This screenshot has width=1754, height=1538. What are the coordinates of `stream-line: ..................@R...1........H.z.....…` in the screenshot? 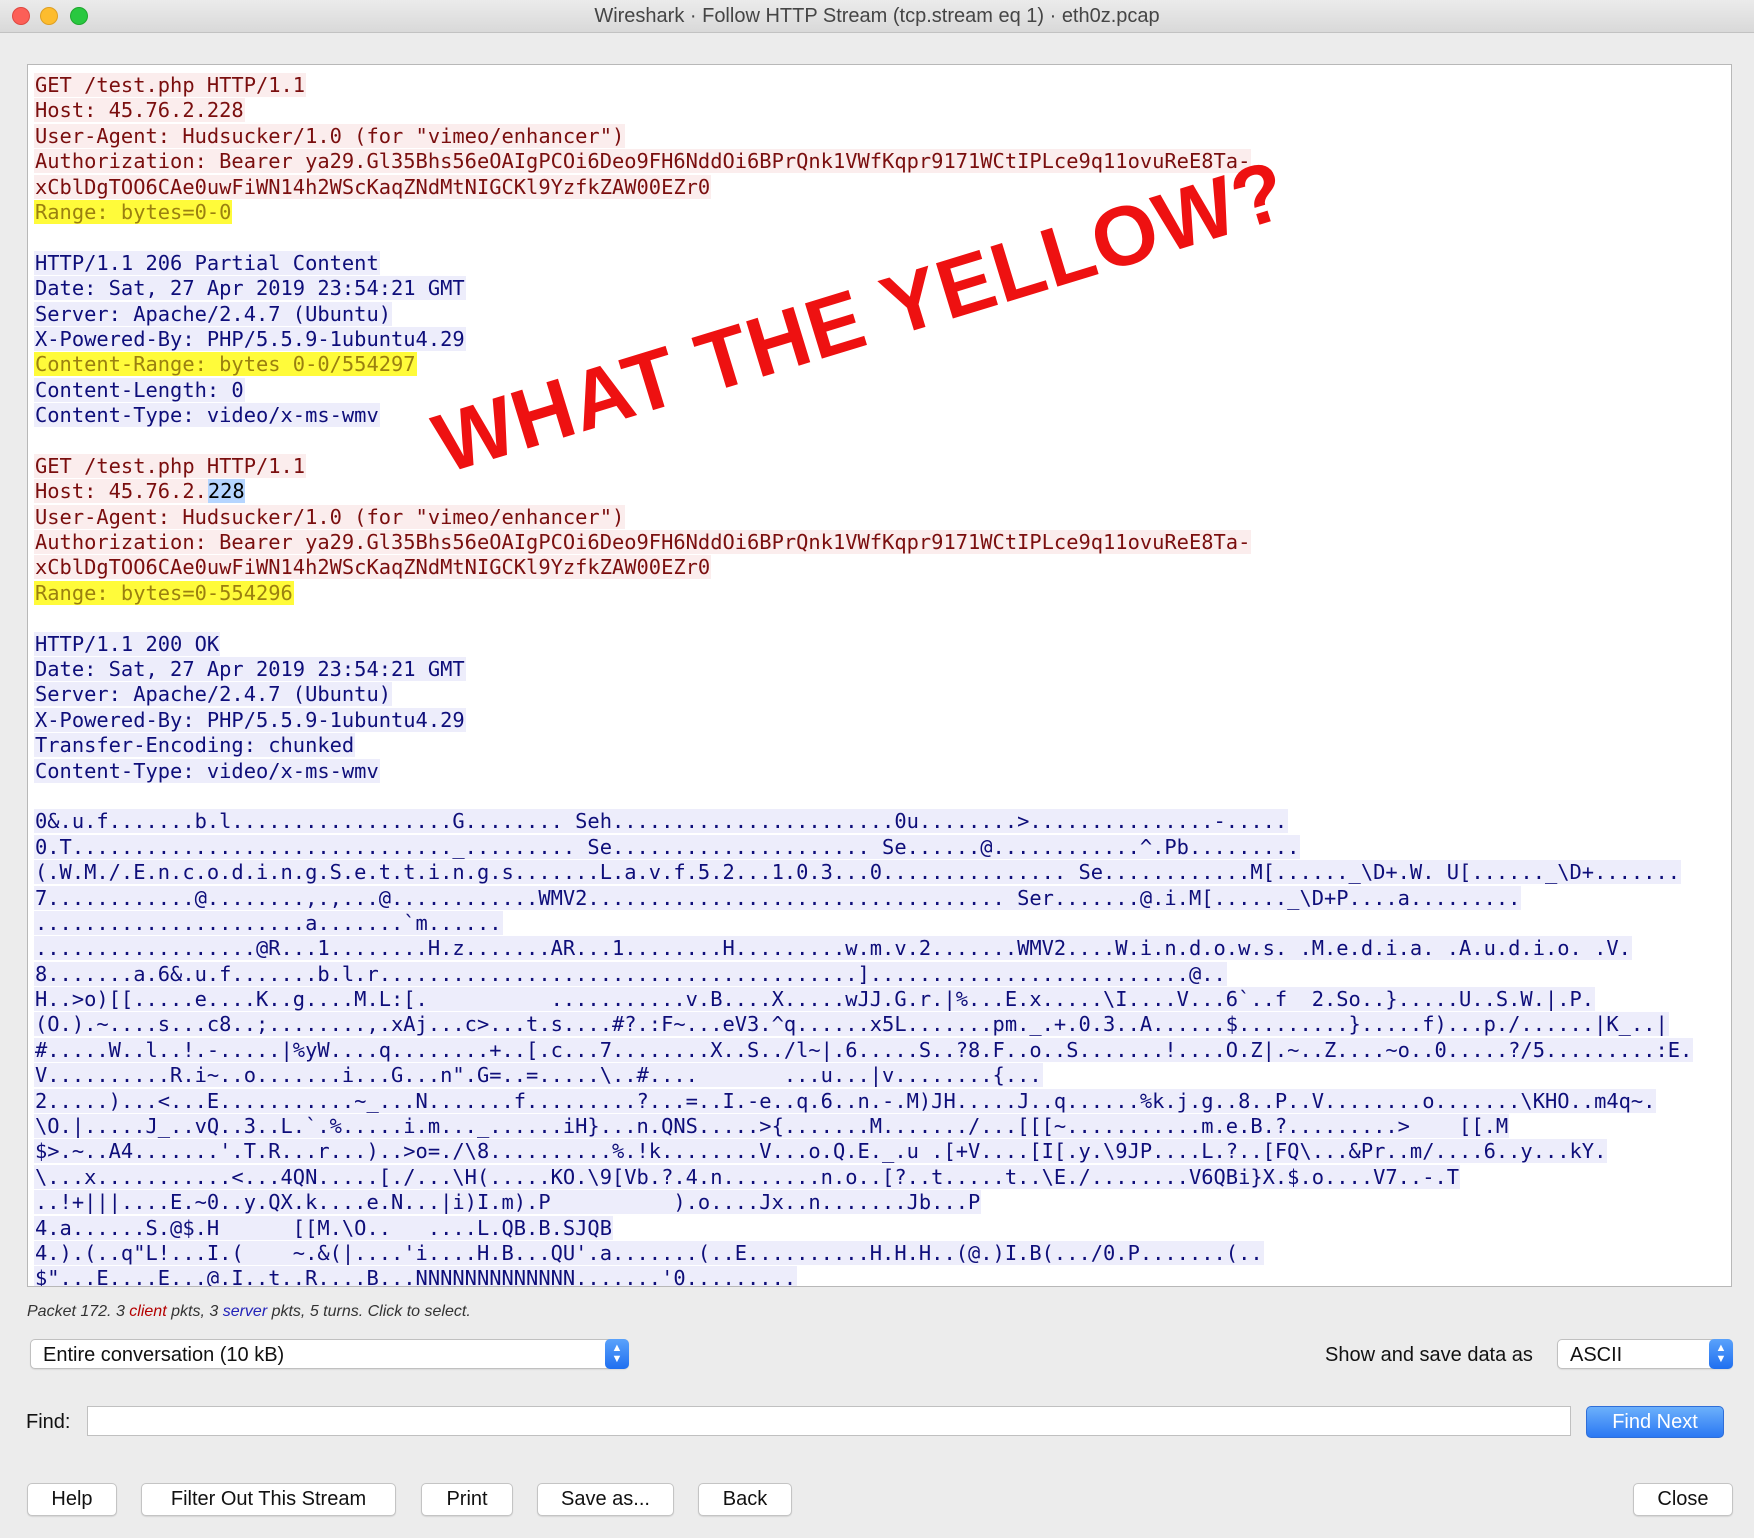 It's located at (863, 948).